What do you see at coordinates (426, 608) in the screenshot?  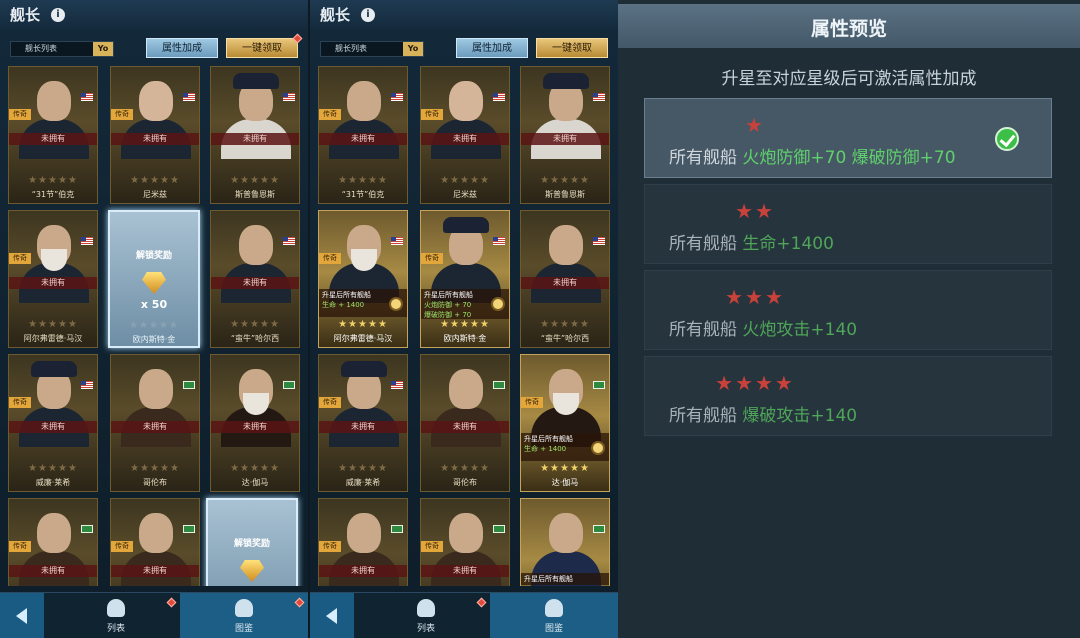 I see `captain-hat-icon` at bounding box center [426, 608].